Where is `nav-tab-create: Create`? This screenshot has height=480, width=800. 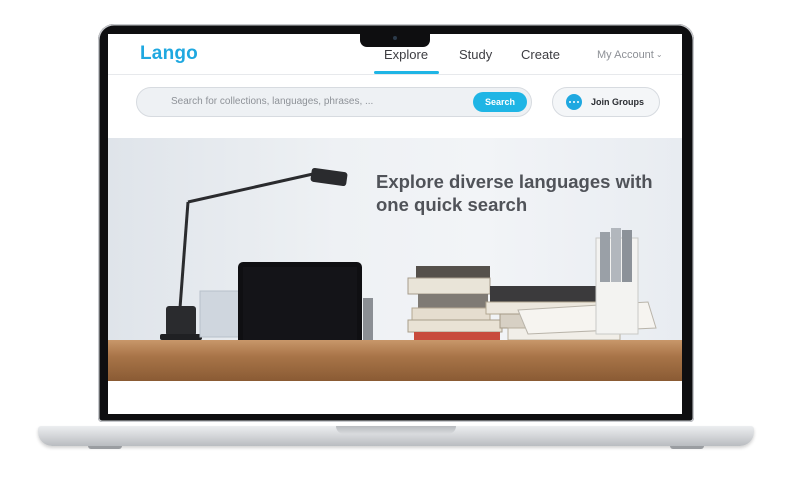
nav-tab-create: Create is located at coordinates (540, 54).